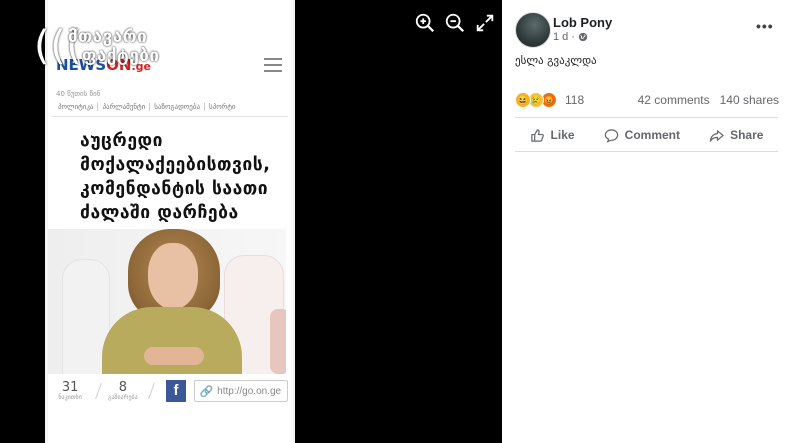 The image size is (811, 443). Describe the element at coordinates (485, 23) in the screenshot. I see `fullscreen-icon` at that location.